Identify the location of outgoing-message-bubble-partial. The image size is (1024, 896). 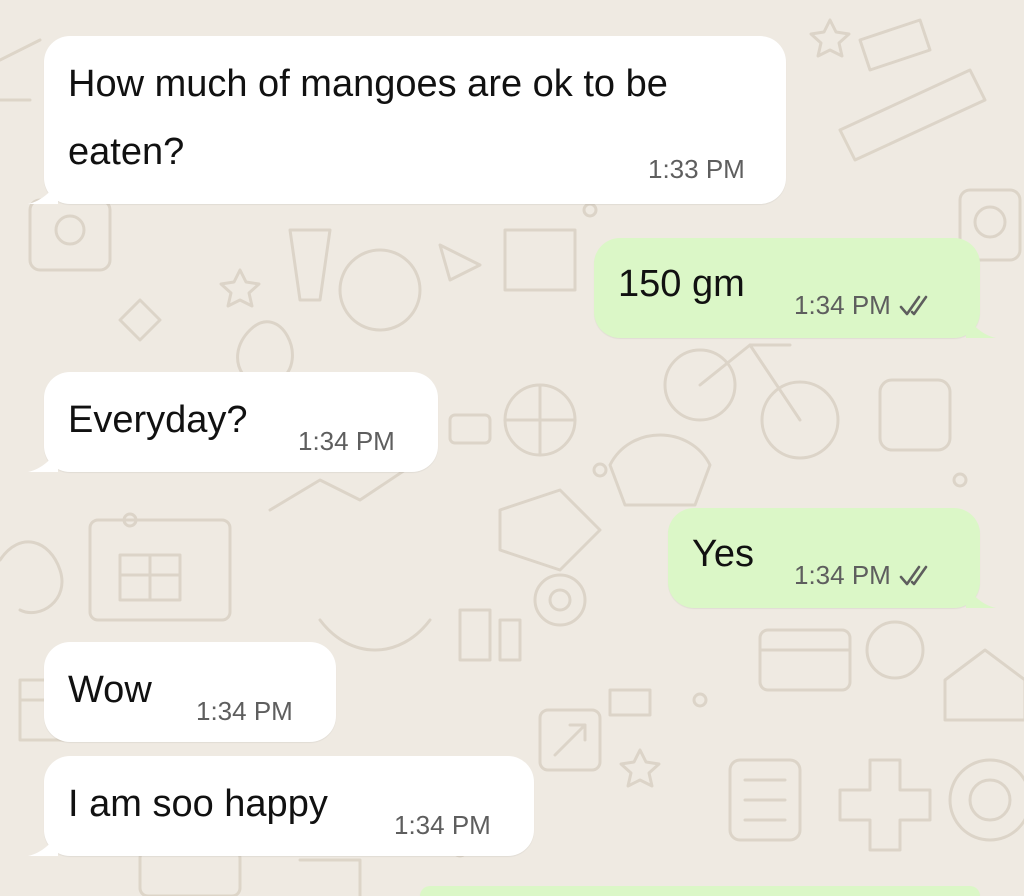
(700, 891).